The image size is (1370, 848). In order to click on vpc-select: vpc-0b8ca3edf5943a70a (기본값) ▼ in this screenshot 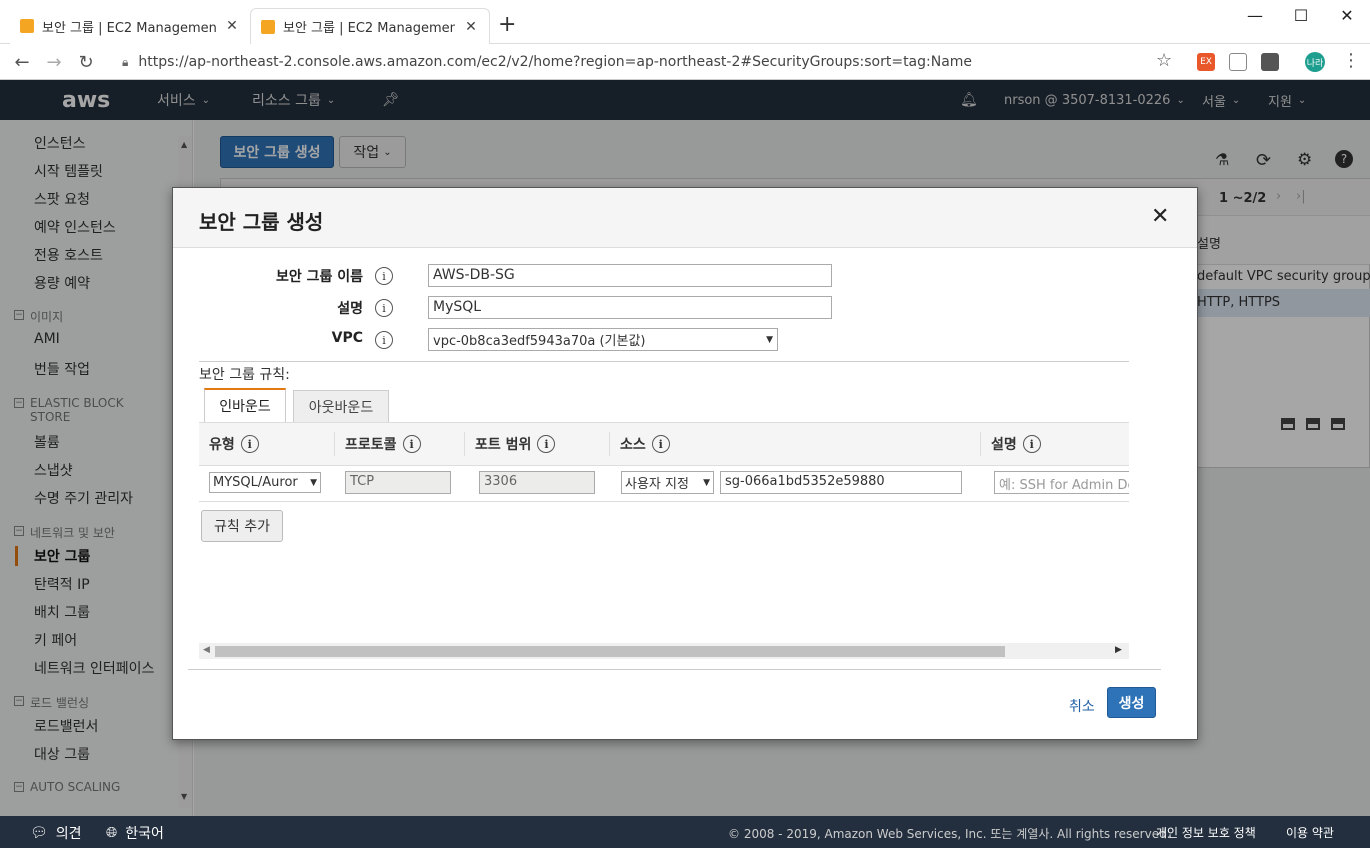, I will do `click(603, 339)`.